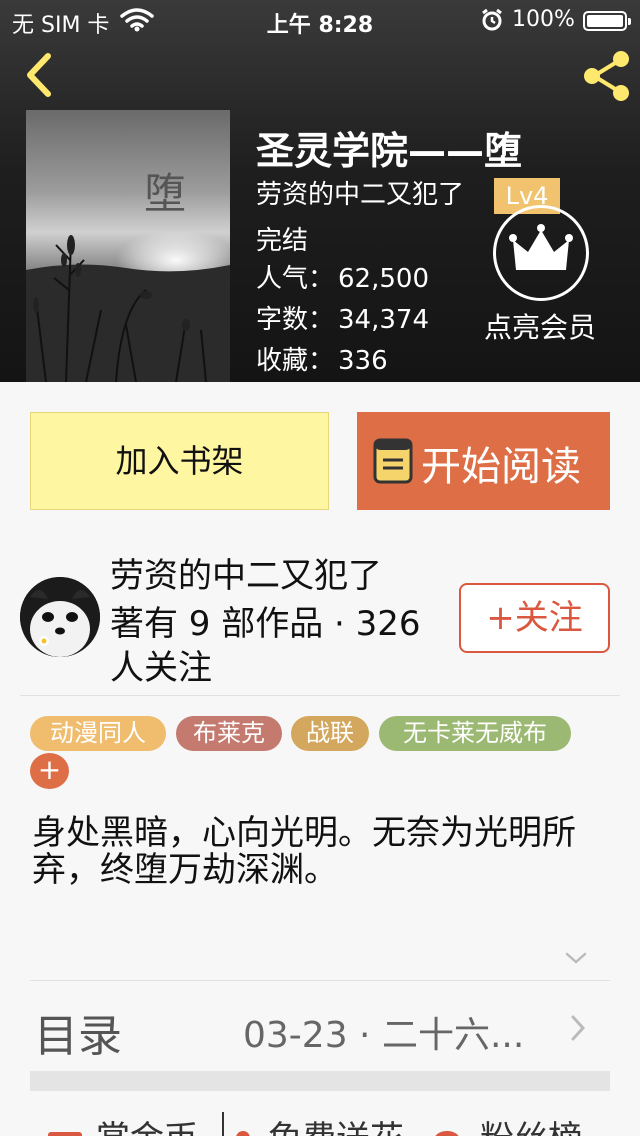  I want to click on fans-icon, so click(447, 1133).